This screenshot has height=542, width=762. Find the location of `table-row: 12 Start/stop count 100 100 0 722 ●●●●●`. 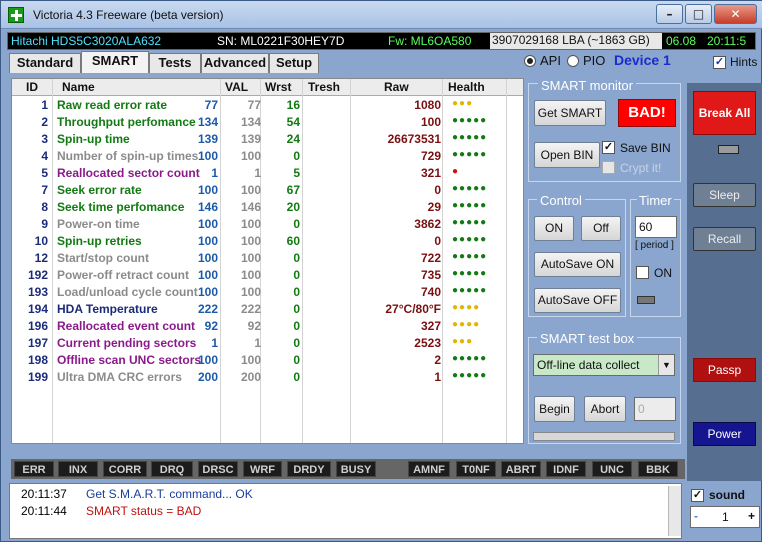

table-row: 12 Start/stop count 100 100 0 722 ●●●●● is located at coordinates (267, 258).